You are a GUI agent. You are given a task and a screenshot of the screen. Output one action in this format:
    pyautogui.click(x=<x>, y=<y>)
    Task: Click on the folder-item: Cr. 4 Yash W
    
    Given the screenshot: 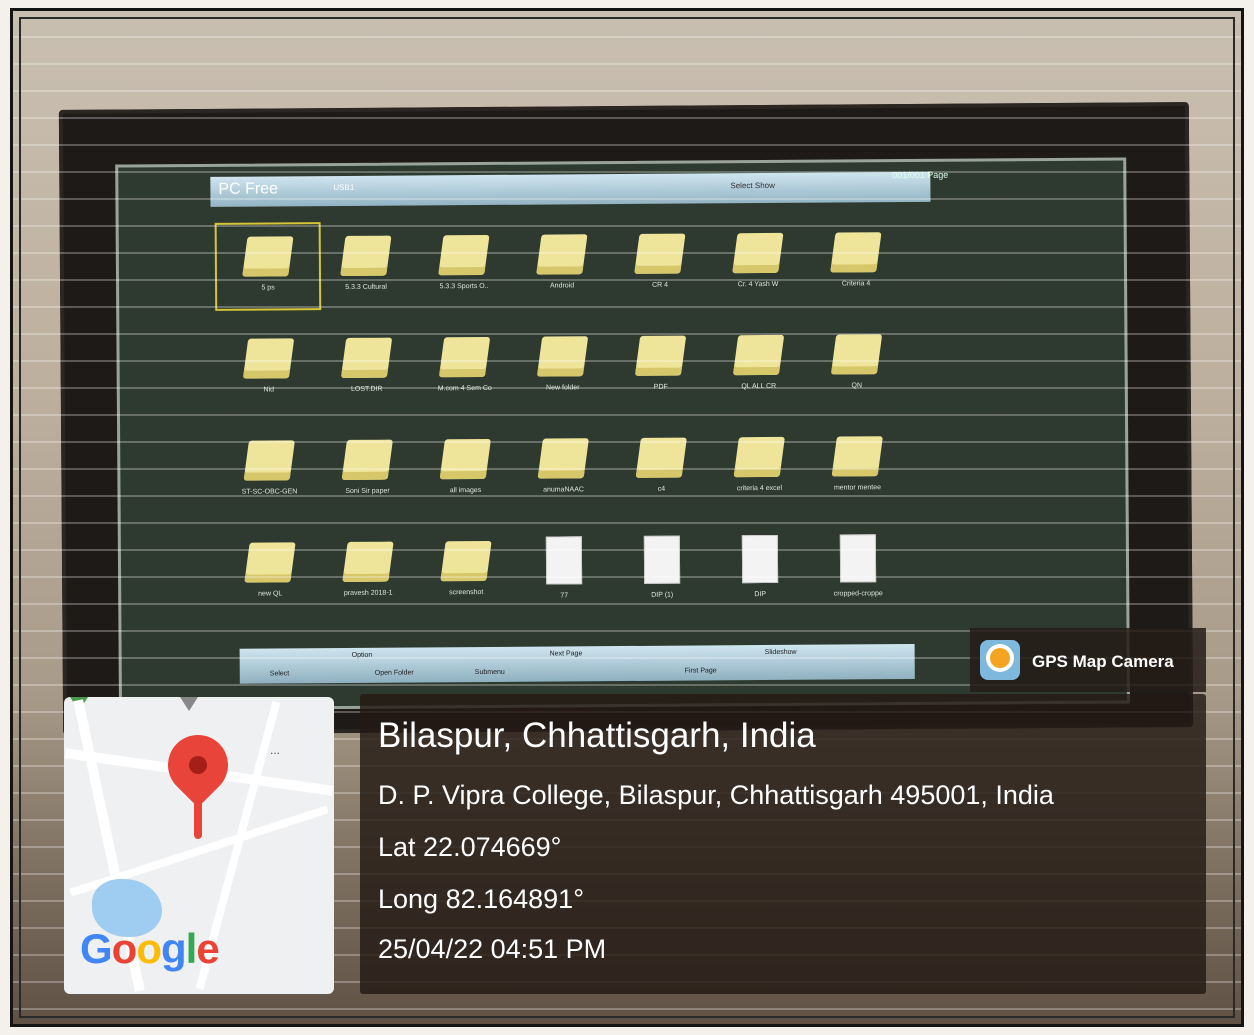 What is the action you would take?
    pyautogui.click(x=758, y=263)
    